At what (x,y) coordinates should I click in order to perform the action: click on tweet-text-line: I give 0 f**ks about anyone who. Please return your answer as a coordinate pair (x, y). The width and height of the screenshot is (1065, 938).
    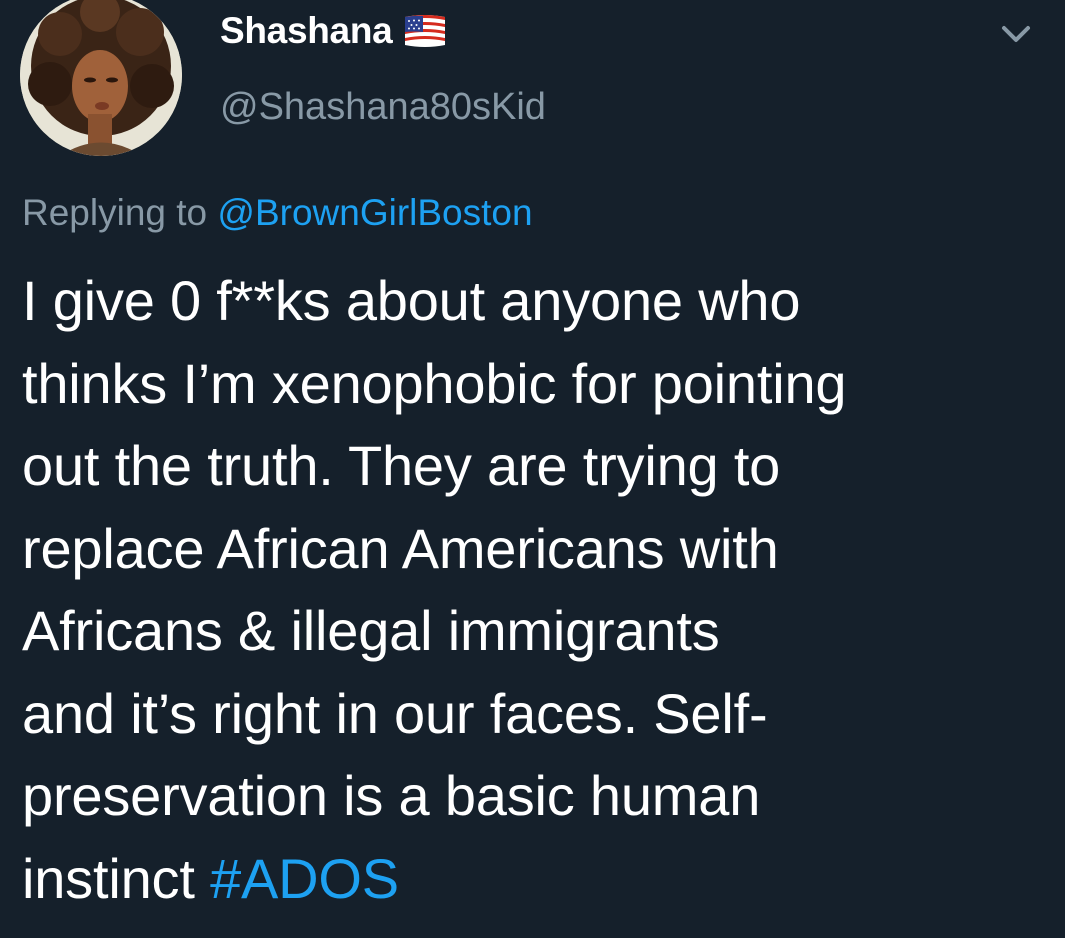
    Looking at the image, I should click on (411, 300).